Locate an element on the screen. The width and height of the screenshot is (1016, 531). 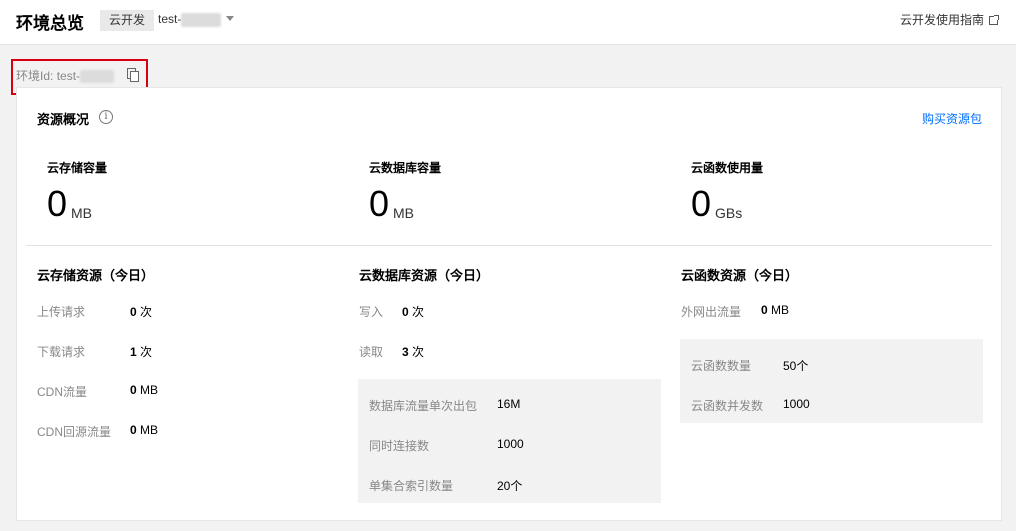
database-row-value: 3 次 is located at coordinates (413, 352).